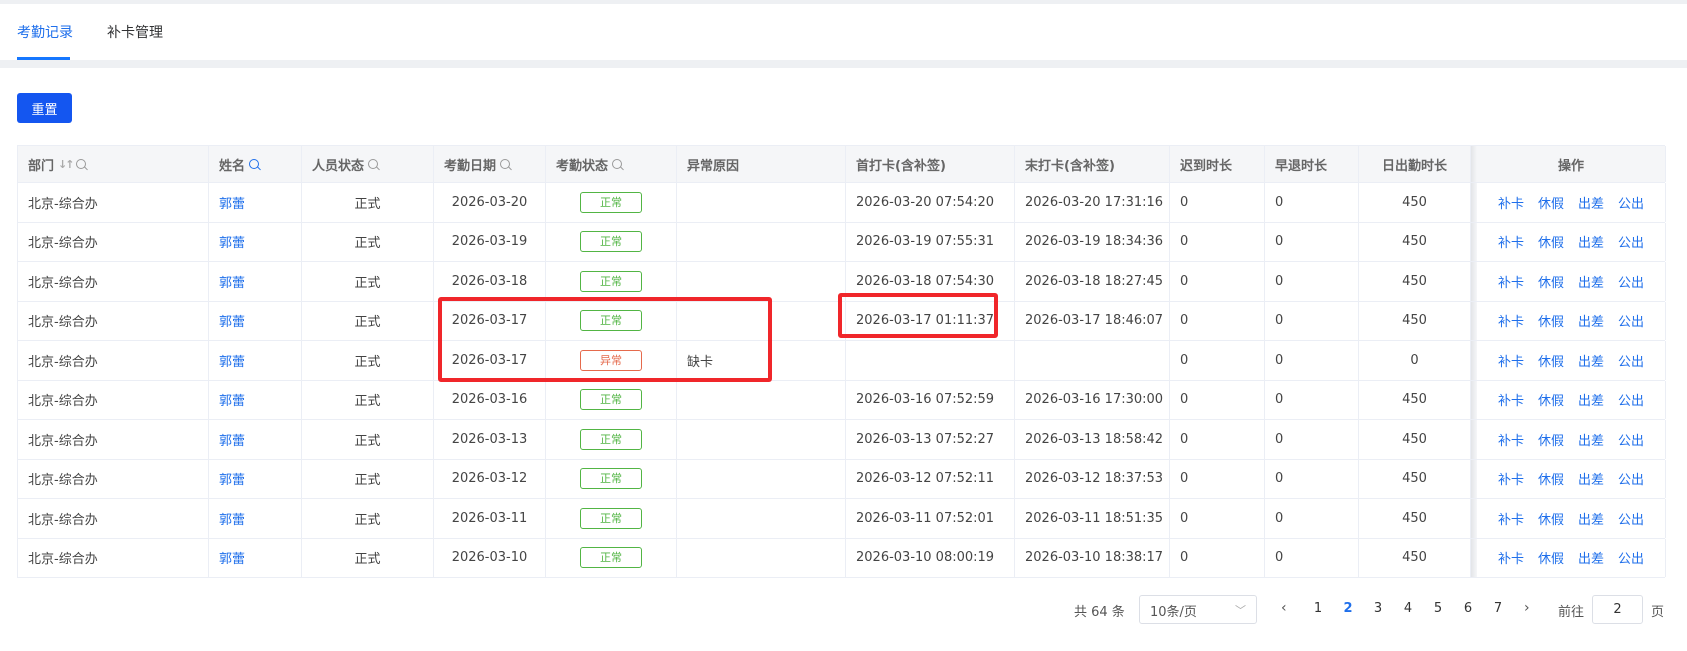 Image resolution: width=1687 pixels, height=651 pixels. Describe the element at coordinates (1438, 608) in the screenshot. I see `page-number: 5` at that location.